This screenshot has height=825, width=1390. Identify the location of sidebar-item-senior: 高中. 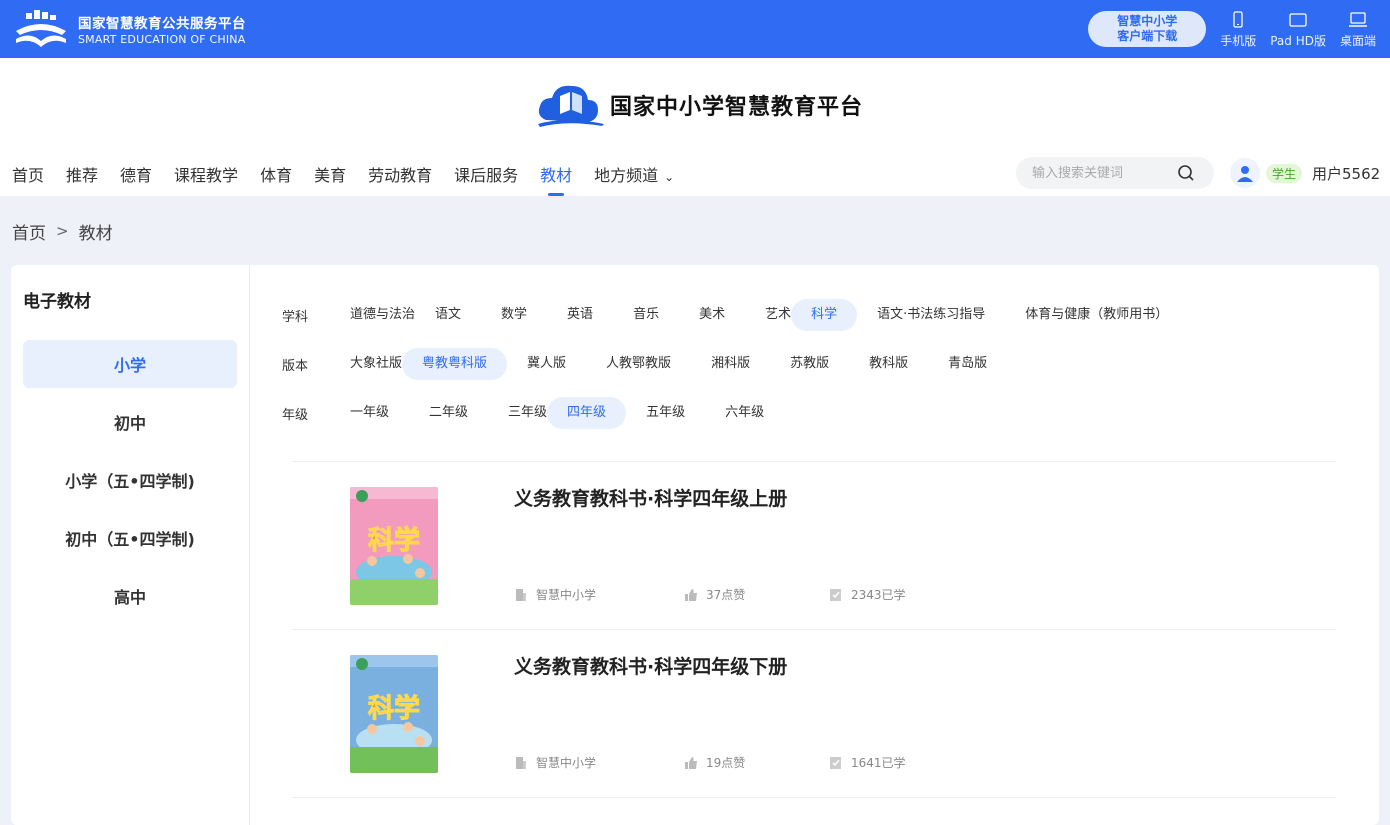
(130, 596).